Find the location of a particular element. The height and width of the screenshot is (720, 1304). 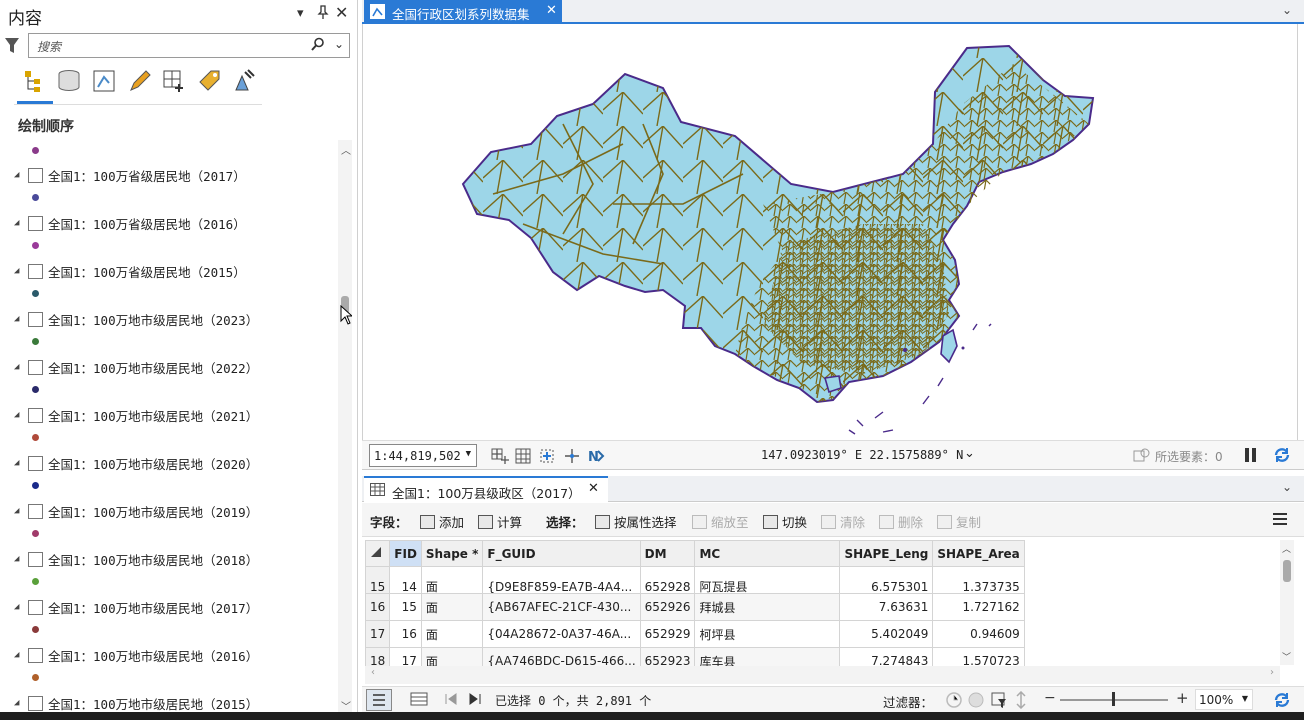

copy-selection-button: 复制 is located at coordinates (959, 521).